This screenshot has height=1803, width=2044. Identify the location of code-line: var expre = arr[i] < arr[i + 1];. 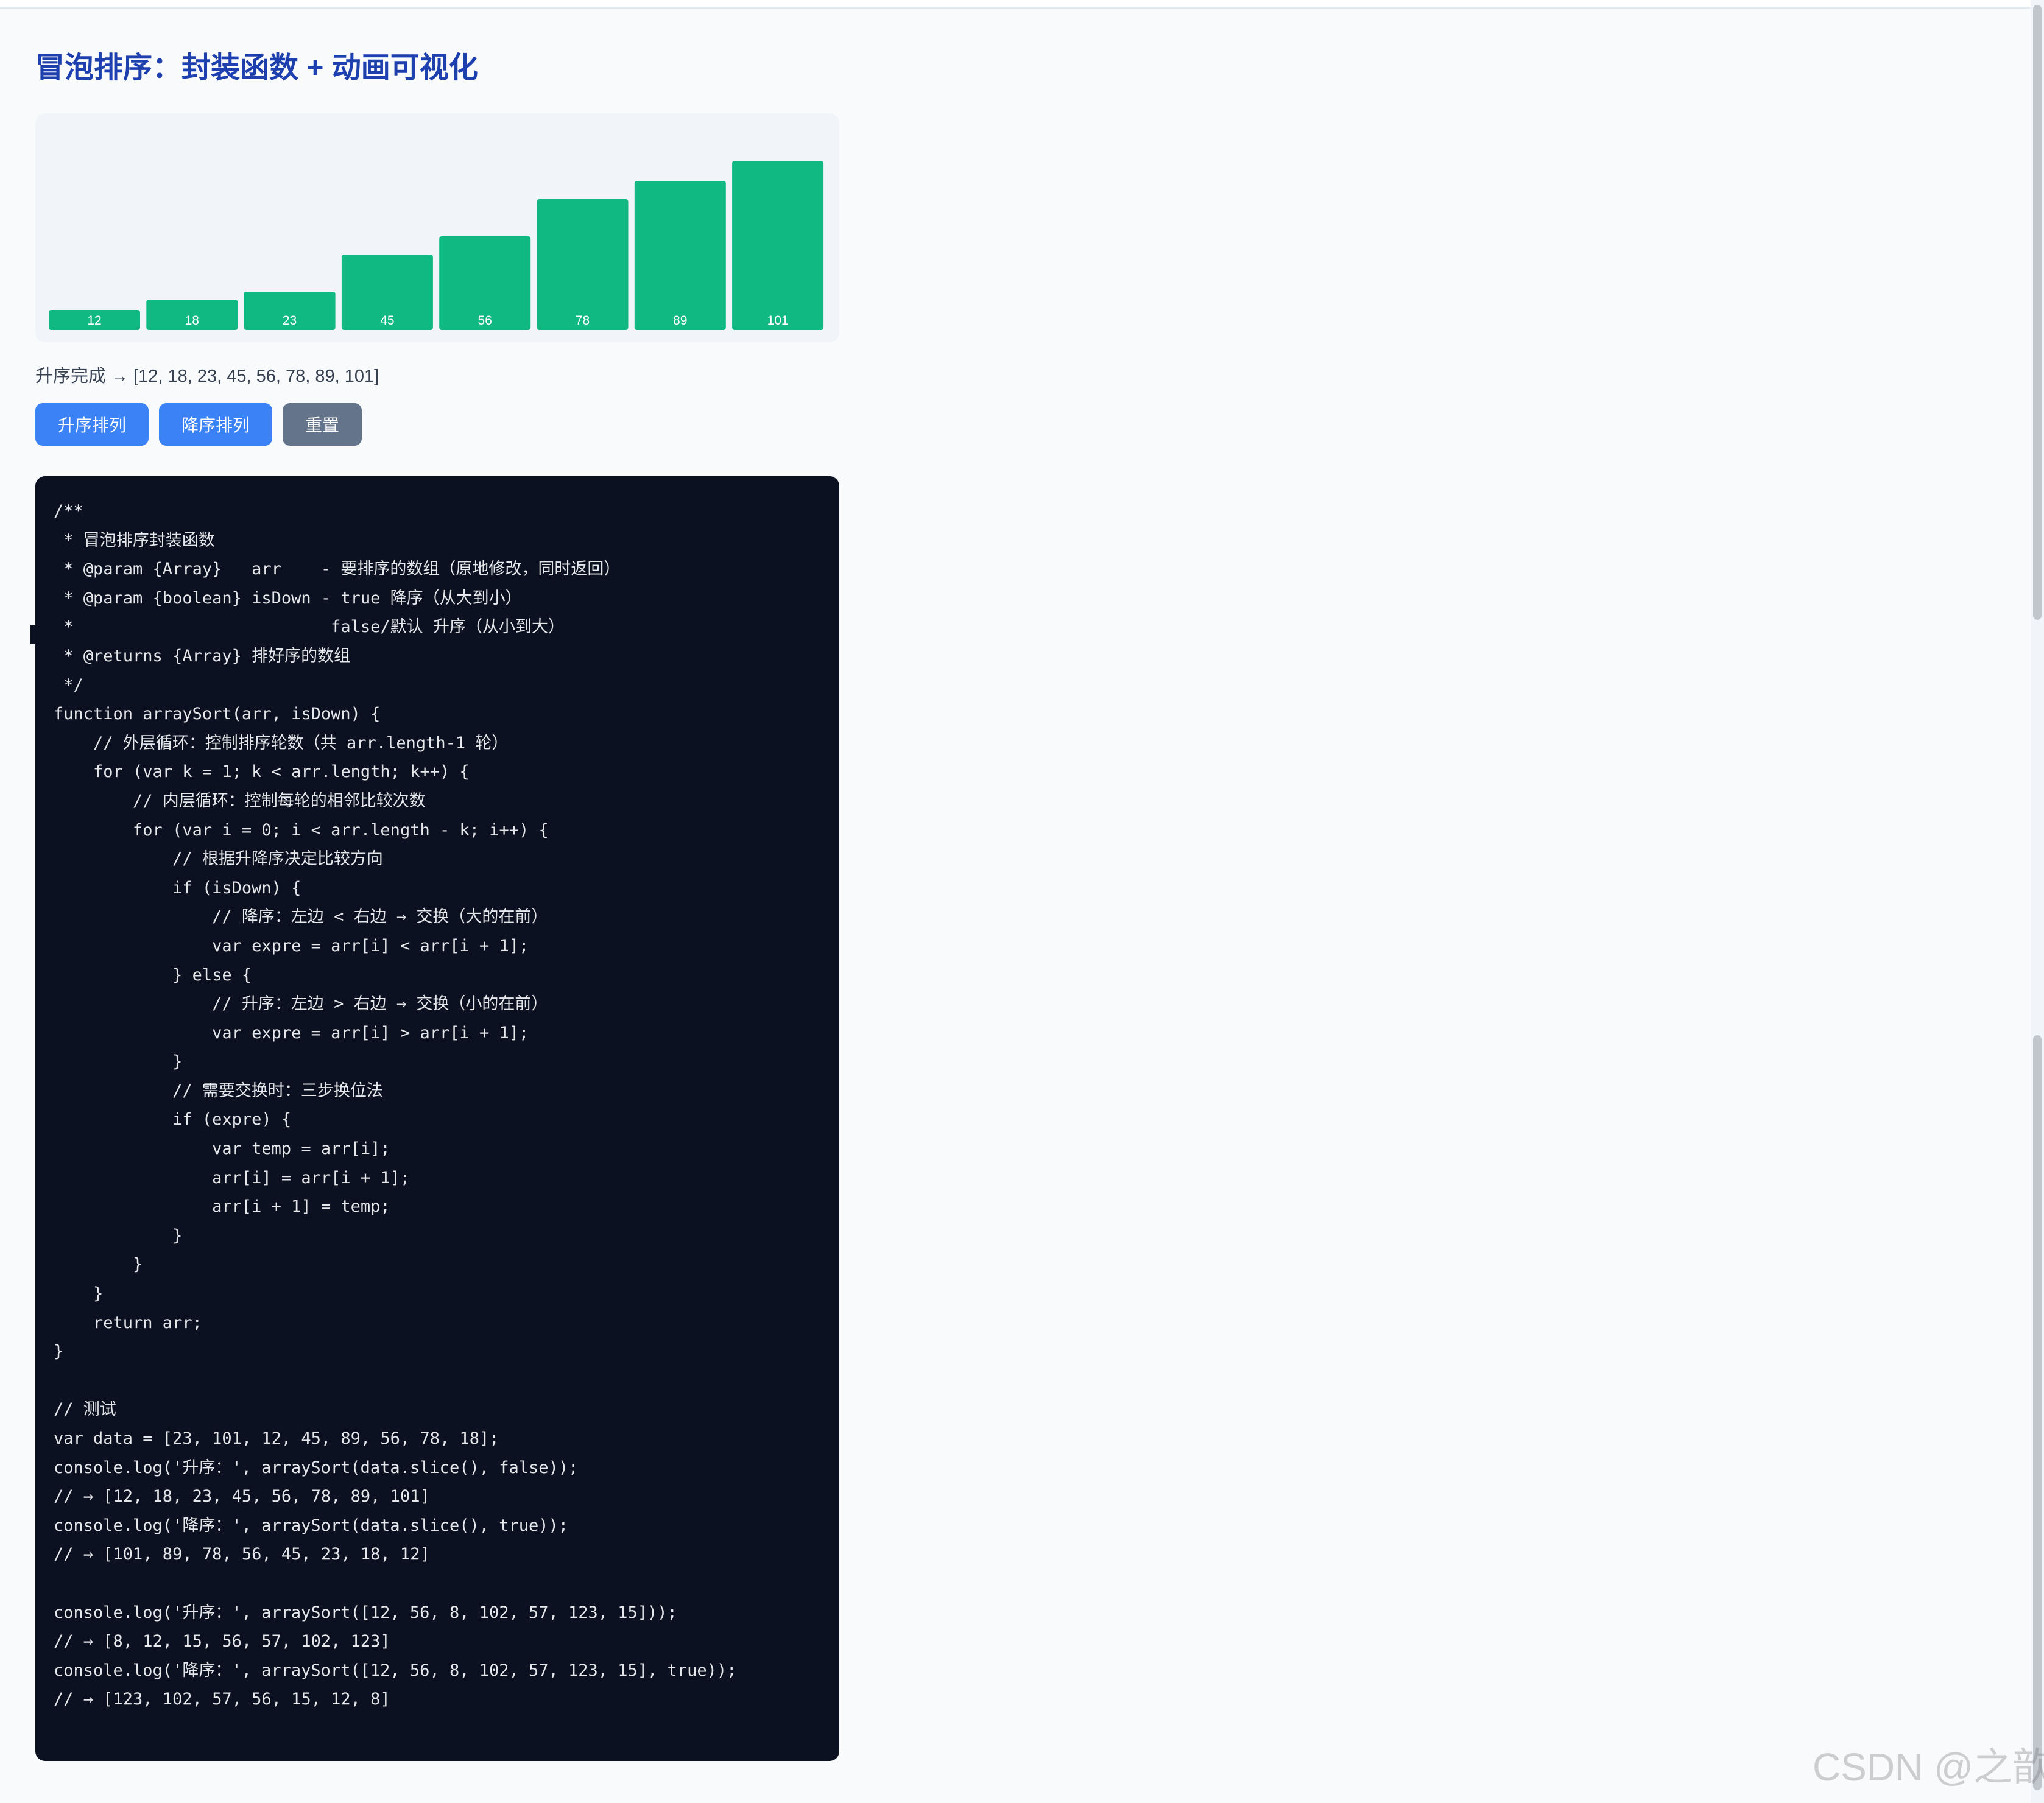
(291, 946).